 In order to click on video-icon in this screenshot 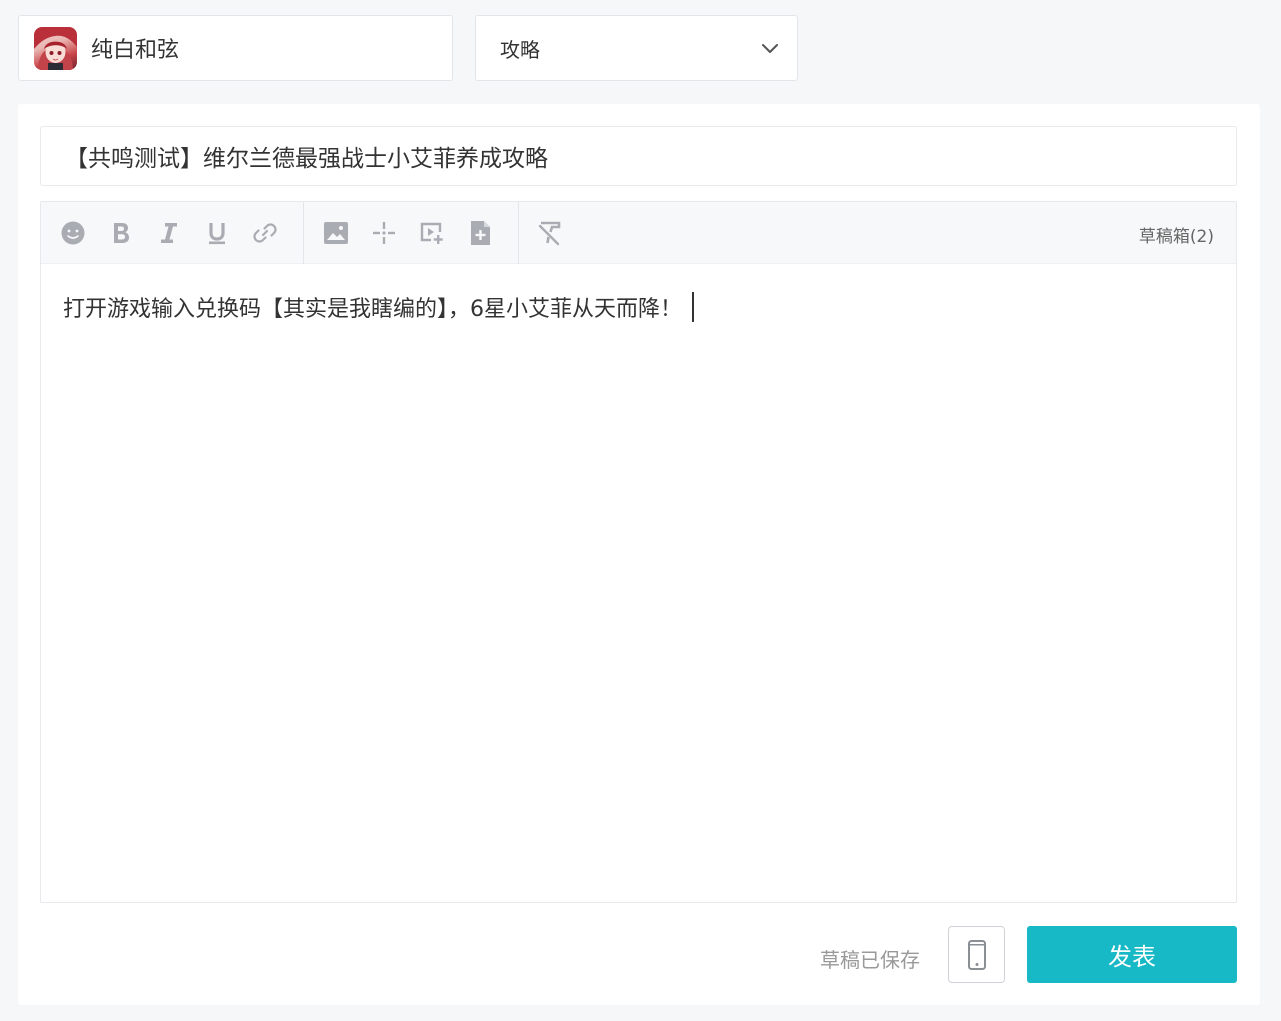, I will do `click(432, 233)`.